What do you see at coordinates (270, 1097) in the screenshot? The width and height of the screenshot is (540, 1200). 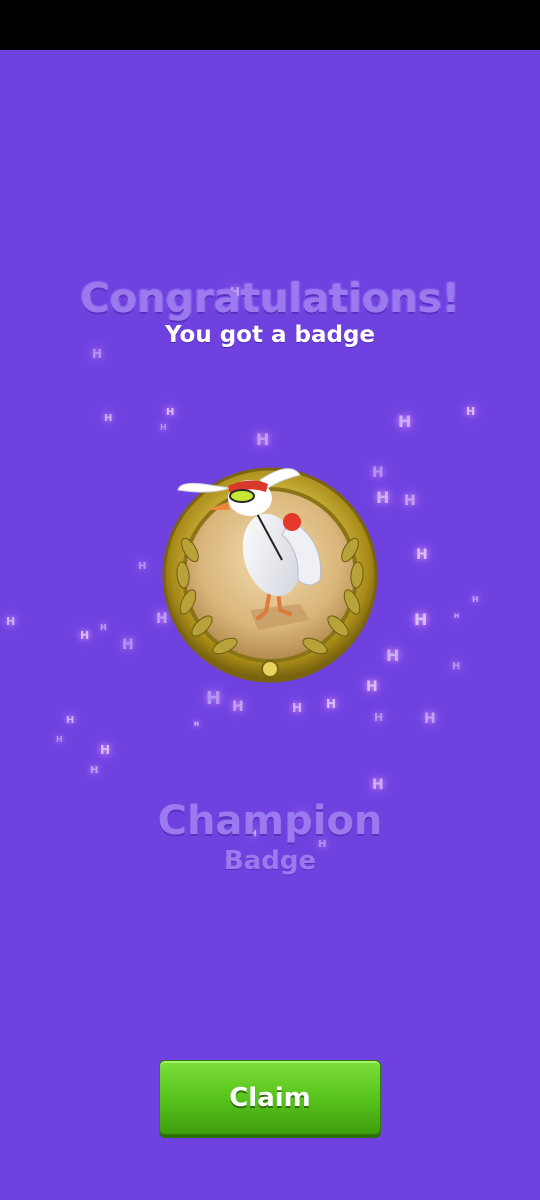 I see `claim-button: Claim` at bounding box center [270, 1097].